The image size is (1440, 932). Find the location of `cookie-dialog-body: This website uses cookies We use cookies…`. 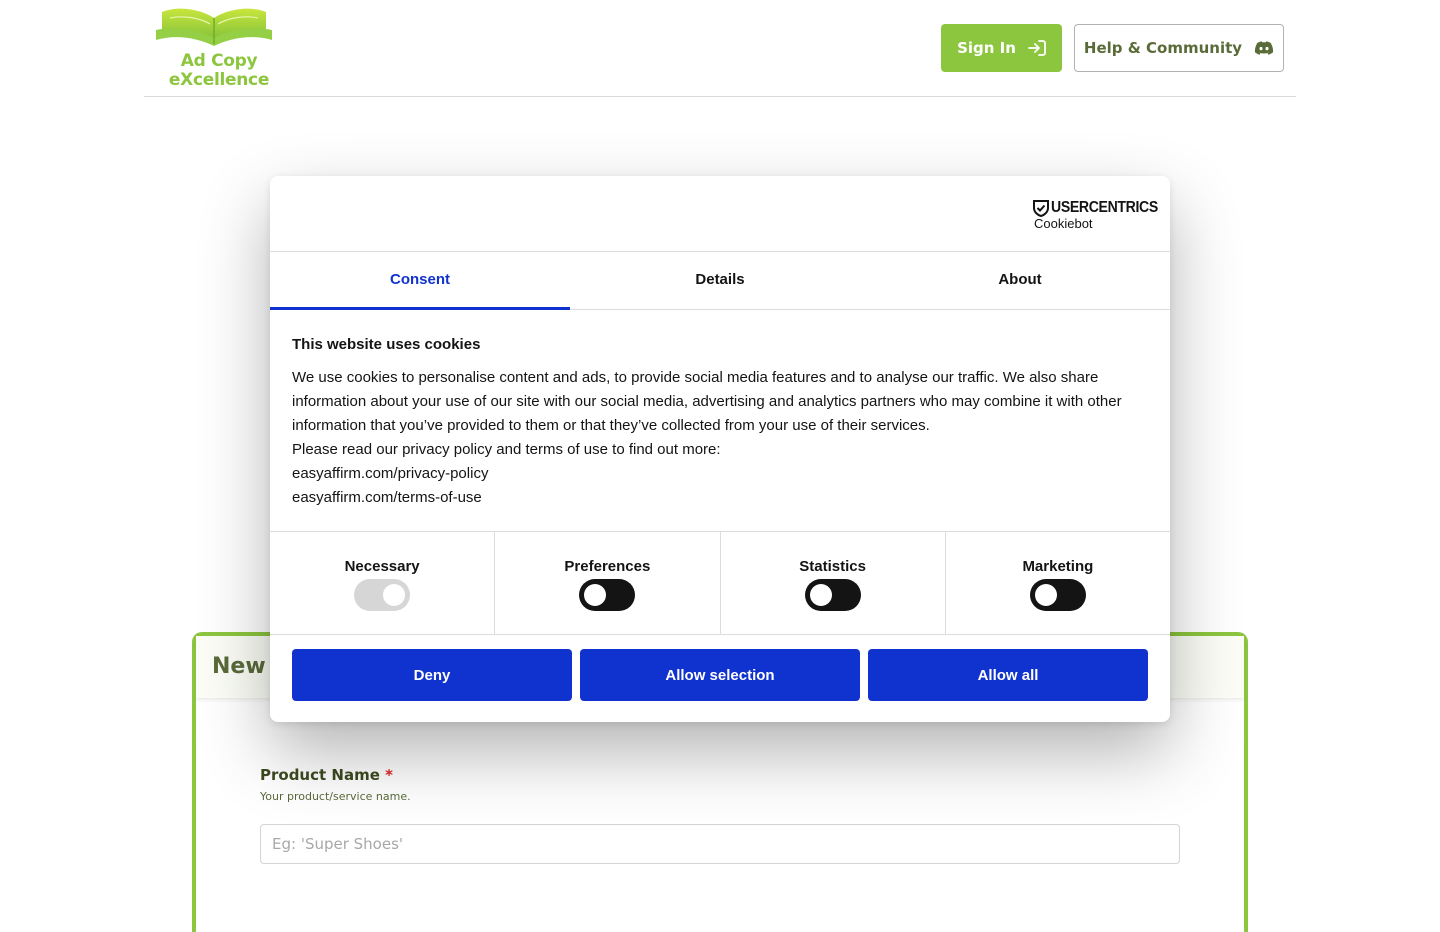

cookie-dialog-body: This website uses cookies We use cookies… is located at coordinates (722, 423).